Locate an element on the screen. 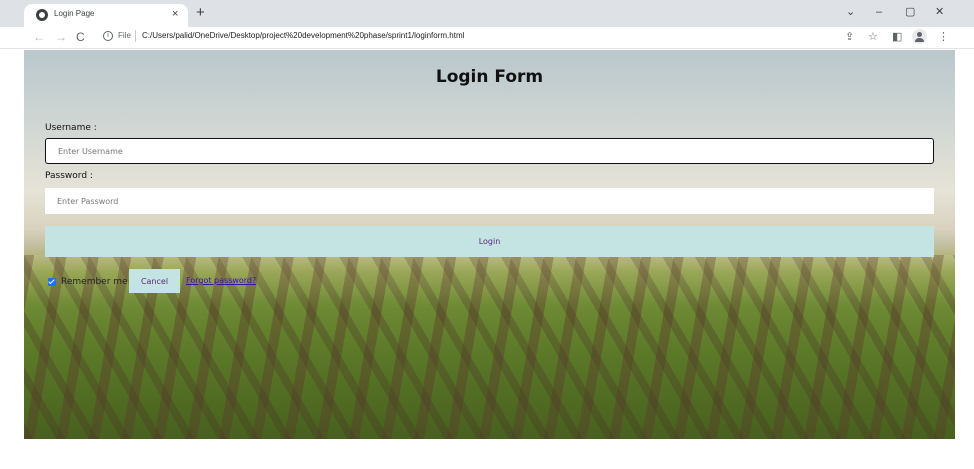  star-icon: ☆ is located at coordinates (873, 37).